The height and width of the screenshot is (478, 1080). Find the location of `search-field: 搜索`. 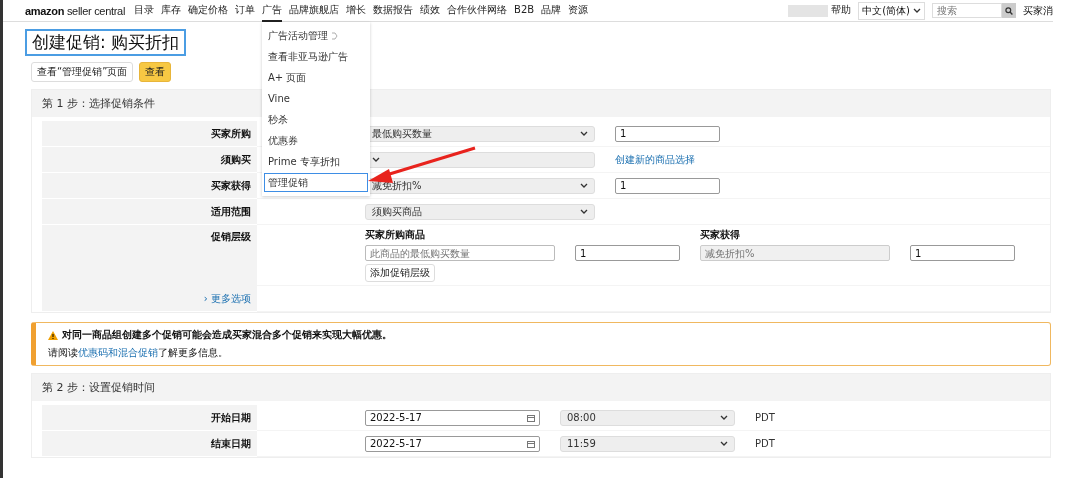

search-field: 搜索 is located at coordinates (967, 10).